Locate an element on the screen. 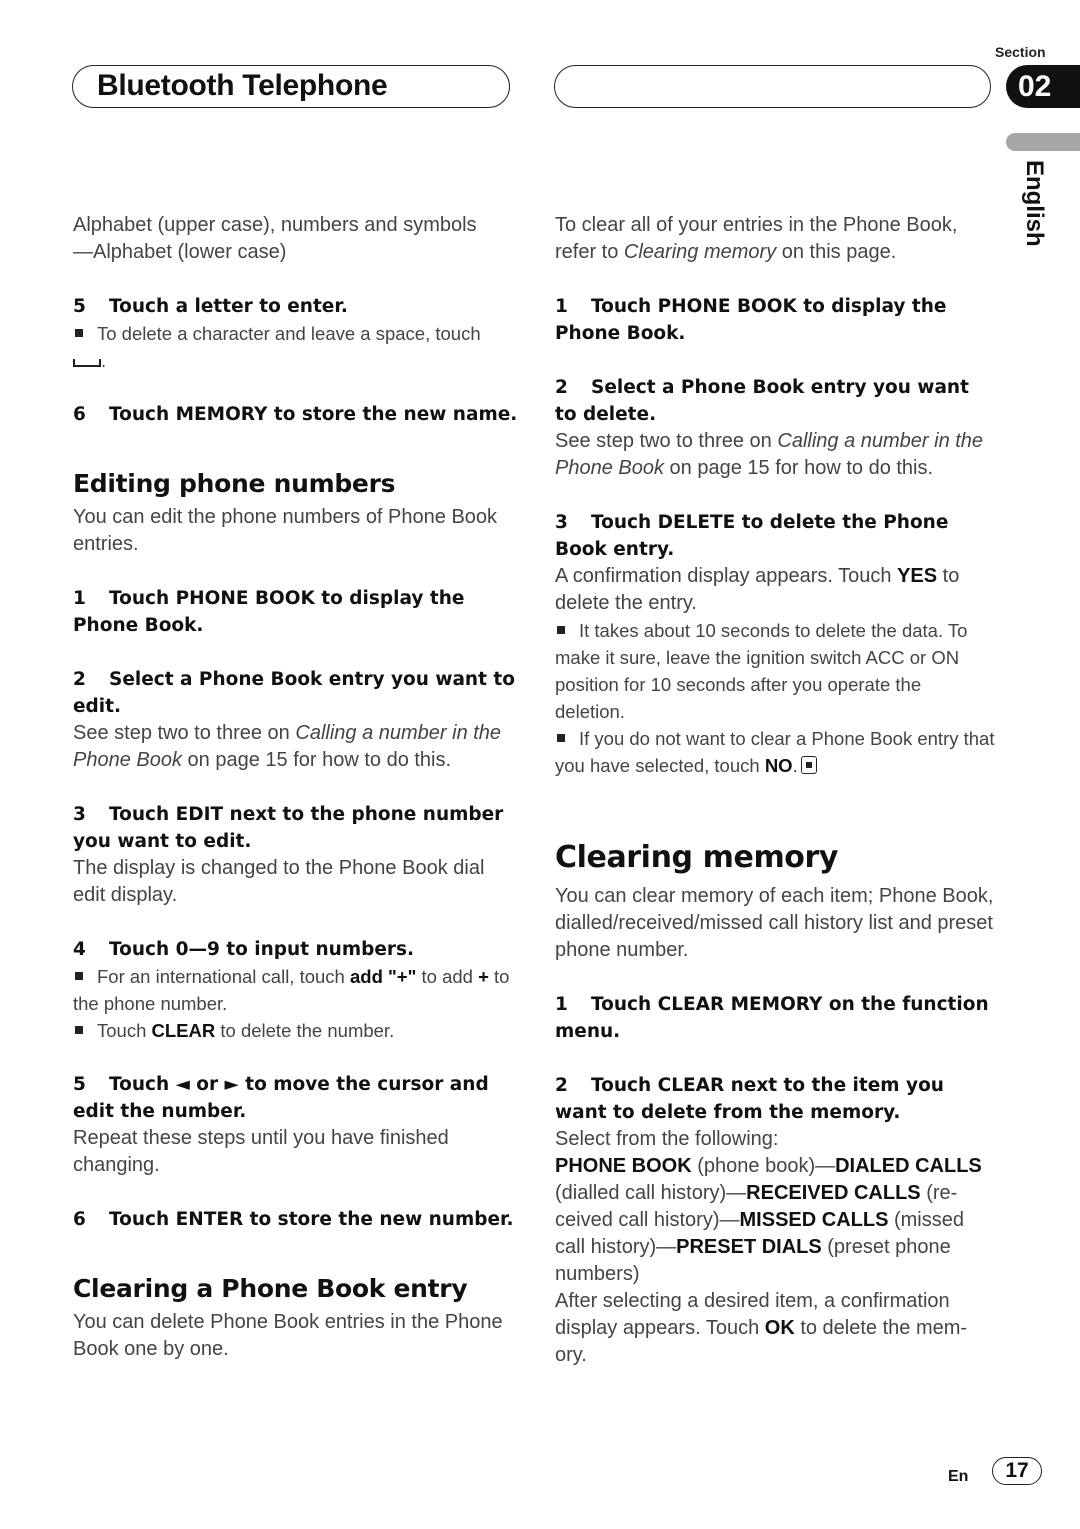 Image resolution: width=1080 pixels, height=1529 pixels. emphasis-term: YES is located at coordinates (917, 576).